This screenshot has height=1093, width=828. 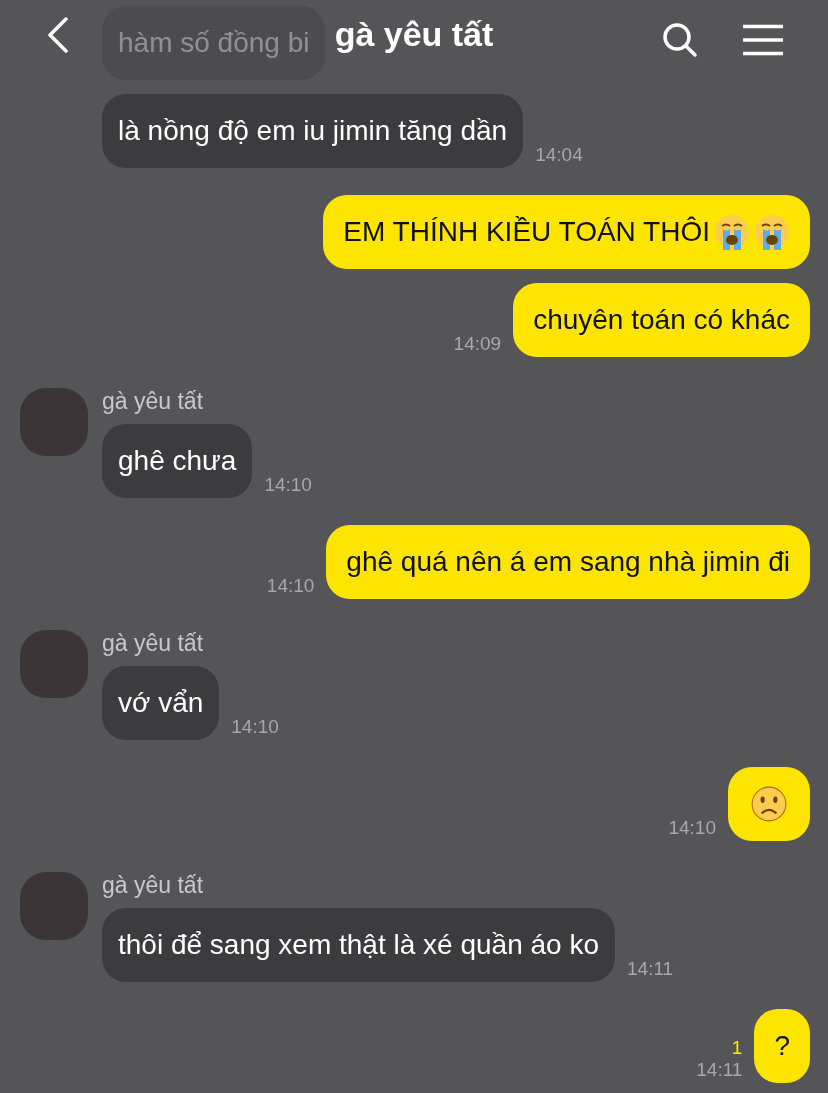 What do you see at coordinates (568, 562) in the screenshot?
I see `message-bubble: ghê quá nên á em sang nhà jimin đi` at bounding box center [568, 562].